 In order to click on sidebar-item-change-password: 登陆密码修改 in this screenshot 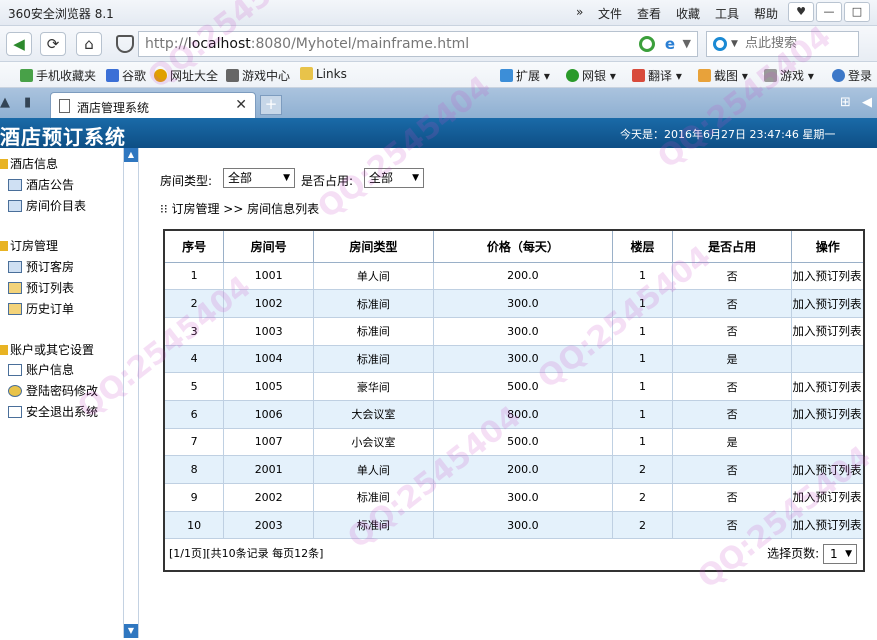, I will do `click(53, 390)`.